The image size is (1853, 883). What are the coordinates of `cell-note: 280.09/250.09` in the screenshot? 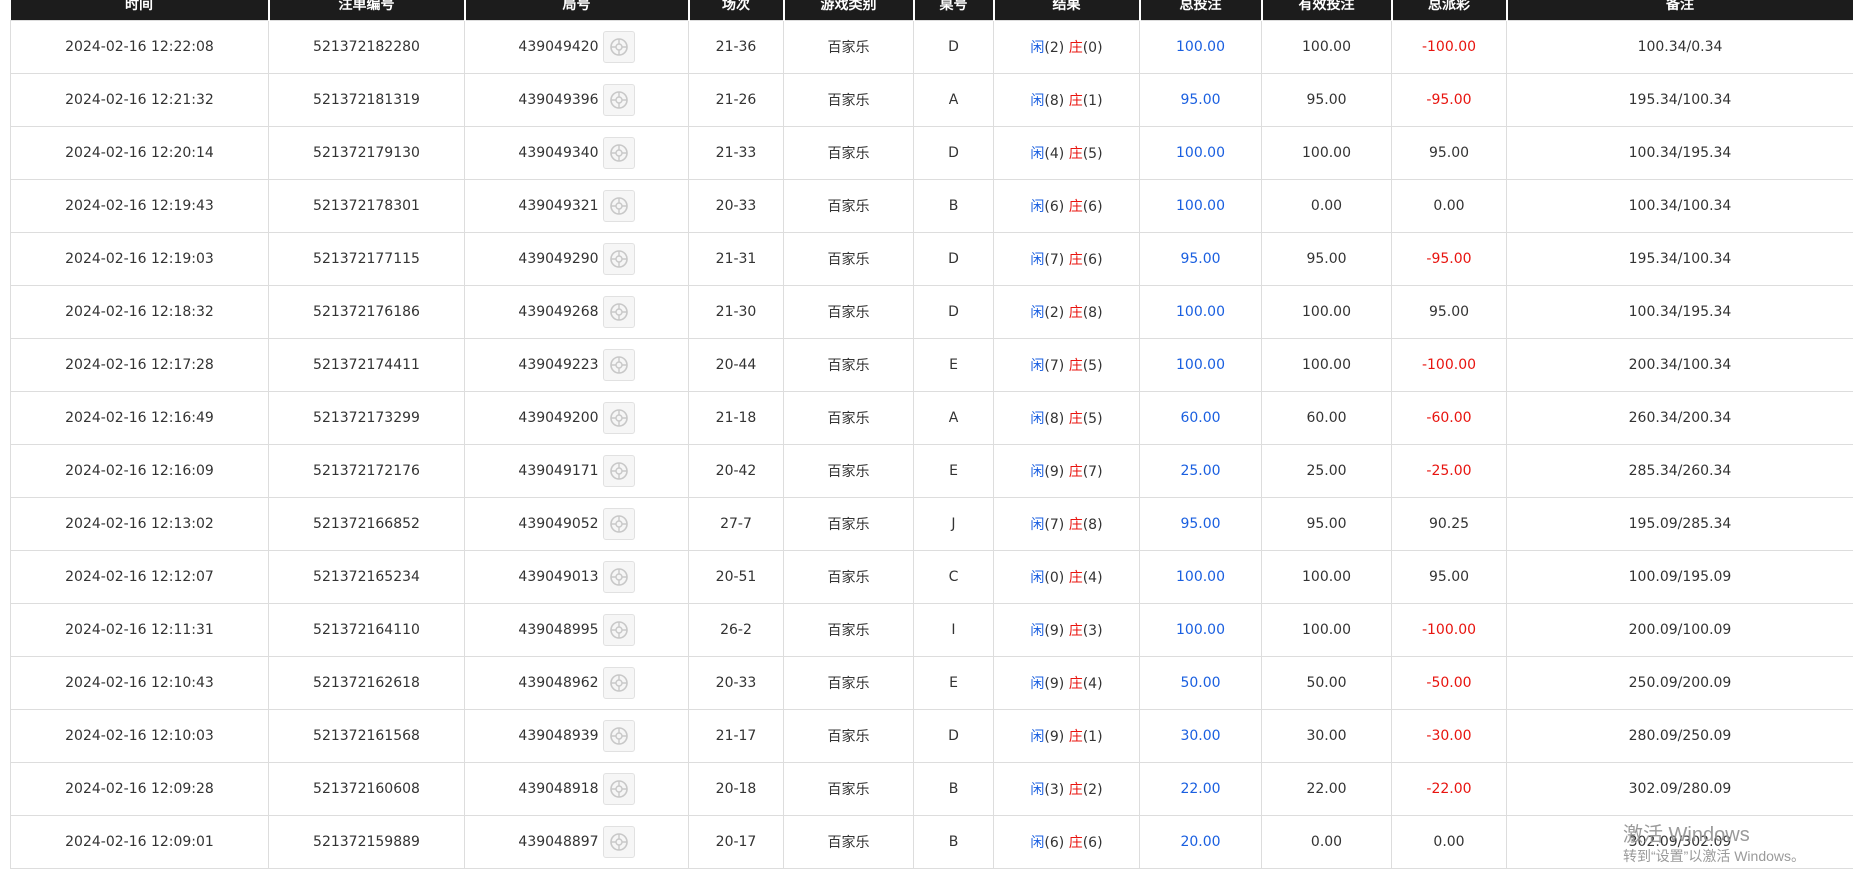 It's located at (1679, 736).